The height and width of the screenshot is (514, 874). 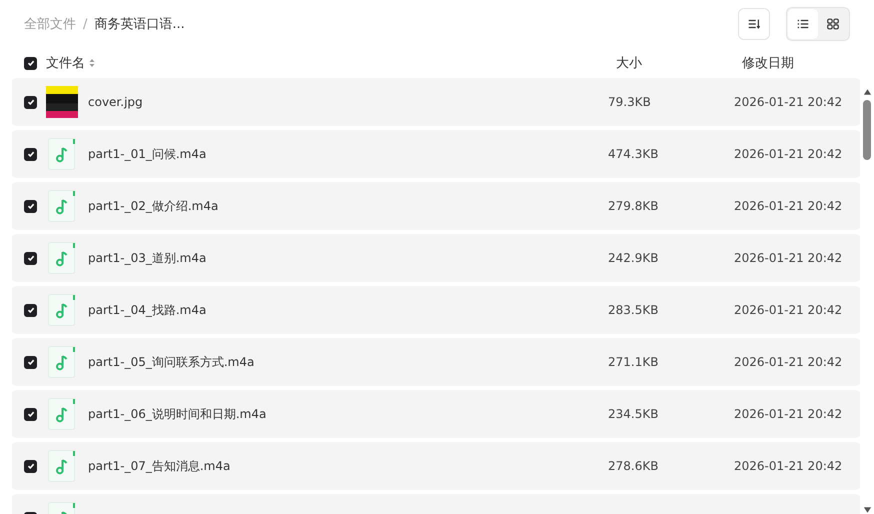 I want to click on list-view-button, so click(x=803, y=24).